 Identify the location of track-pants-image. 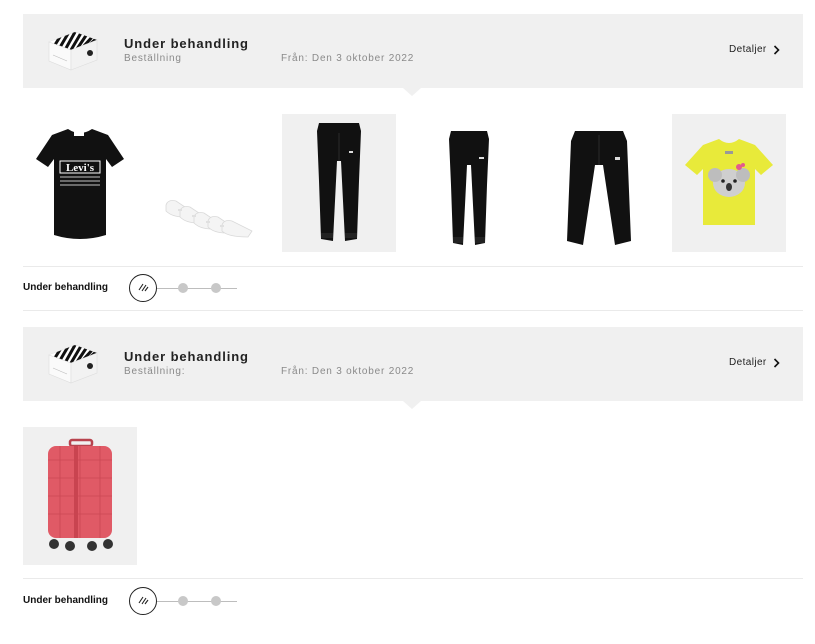
(339, 182).